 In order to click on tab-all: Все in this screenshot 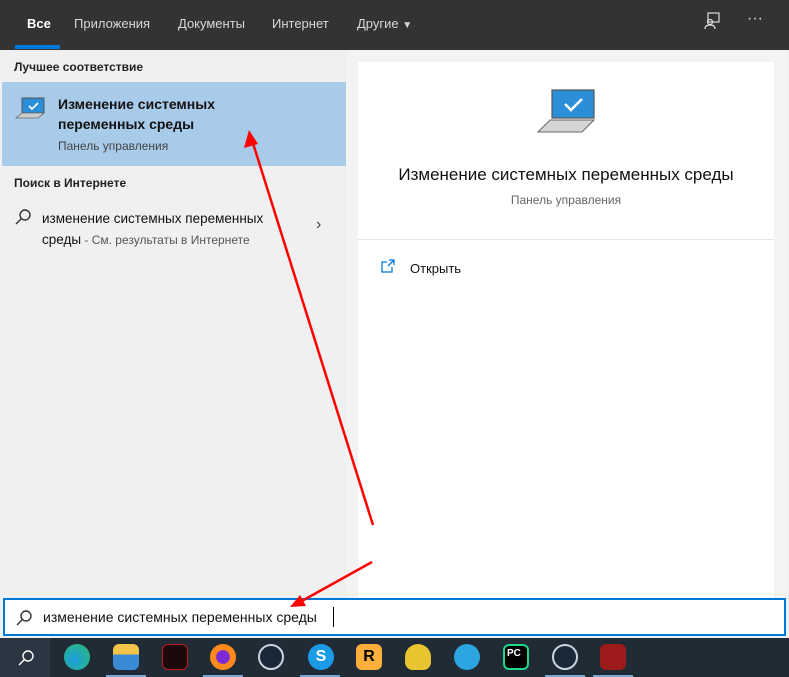, I will do `click(39, 23)`.